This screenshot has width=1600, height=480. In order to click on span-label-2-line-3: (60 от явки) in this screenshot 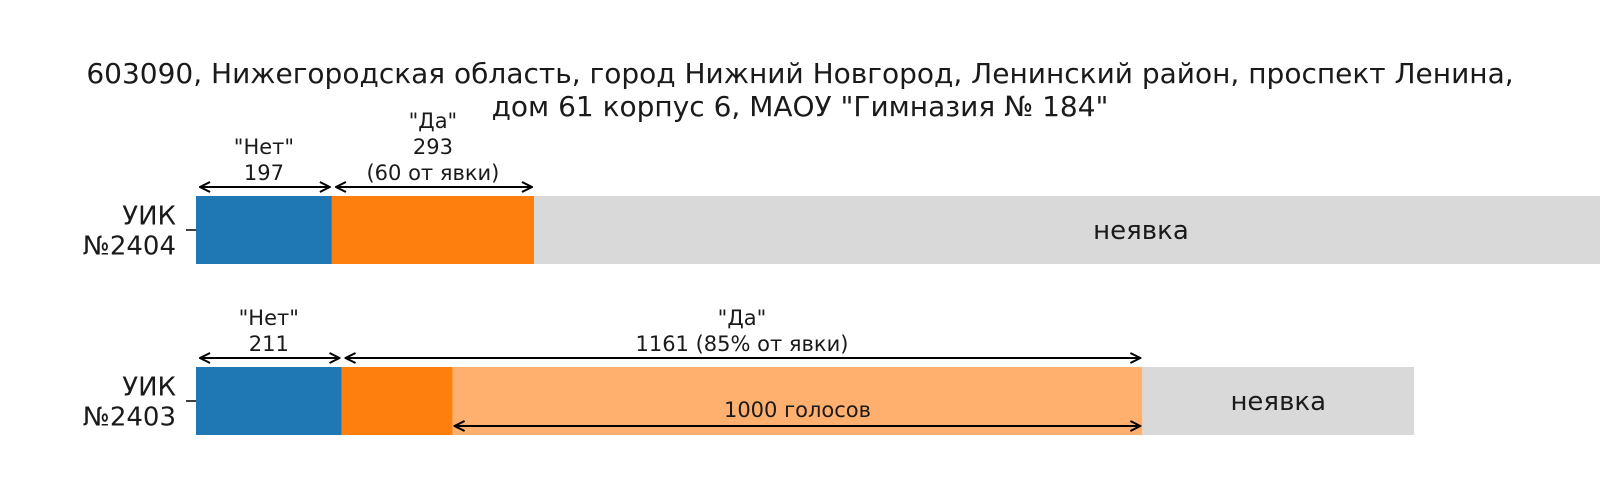, I will do `click(432, 173)`.